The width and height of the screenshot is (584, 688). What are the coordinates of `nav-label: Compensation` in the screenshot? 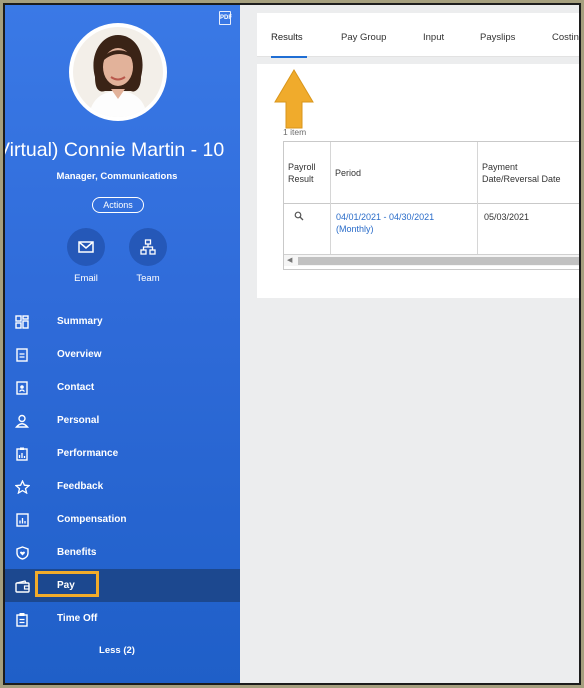 It's located at (92, 519).